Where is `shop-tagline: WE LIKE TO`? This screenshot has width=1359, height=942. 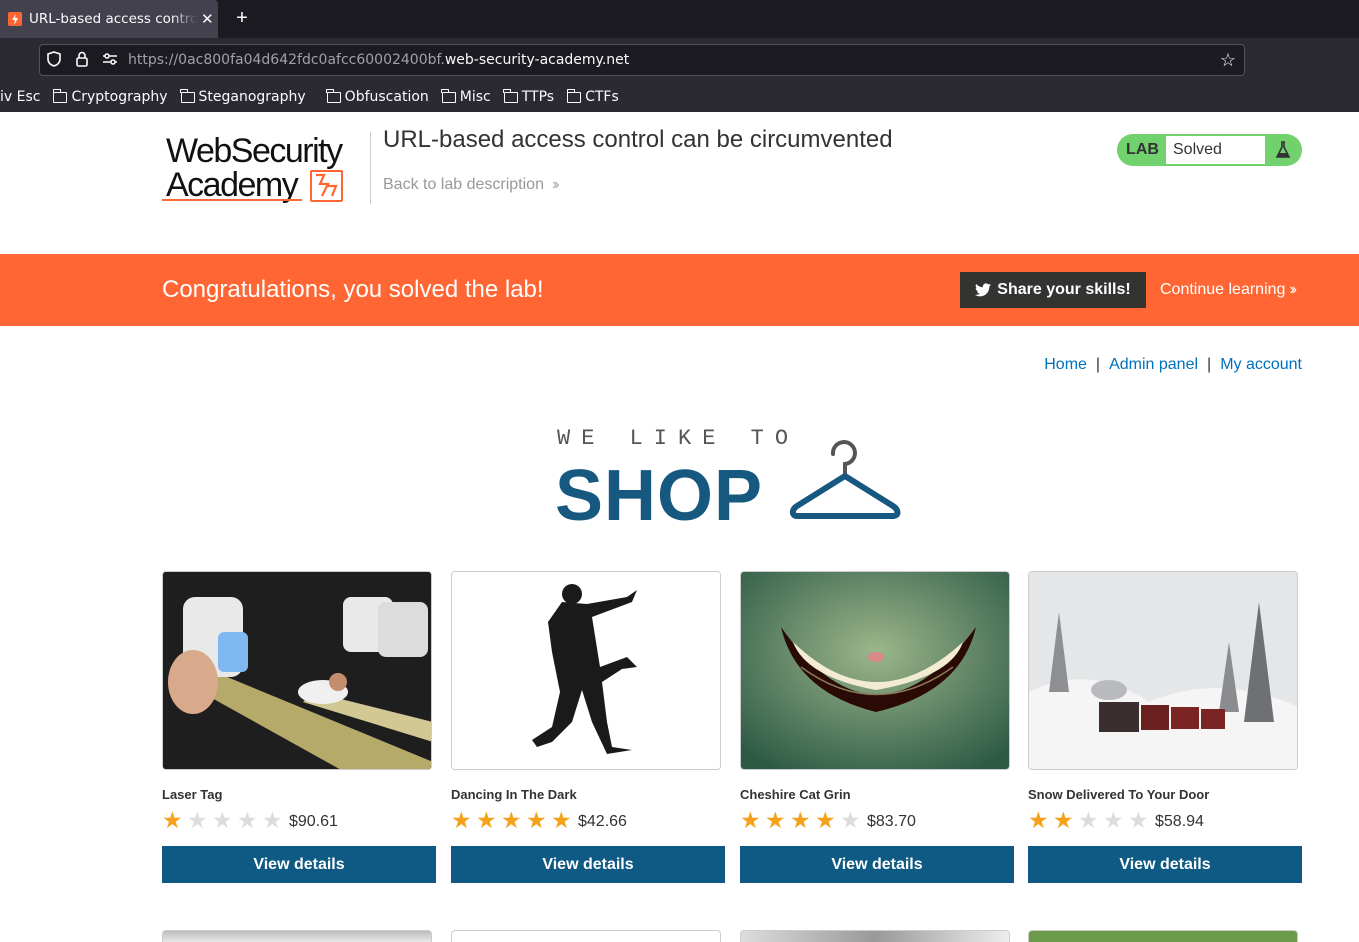 shop-tagline: WE LIKE TO is located at coordinates (678, 438).